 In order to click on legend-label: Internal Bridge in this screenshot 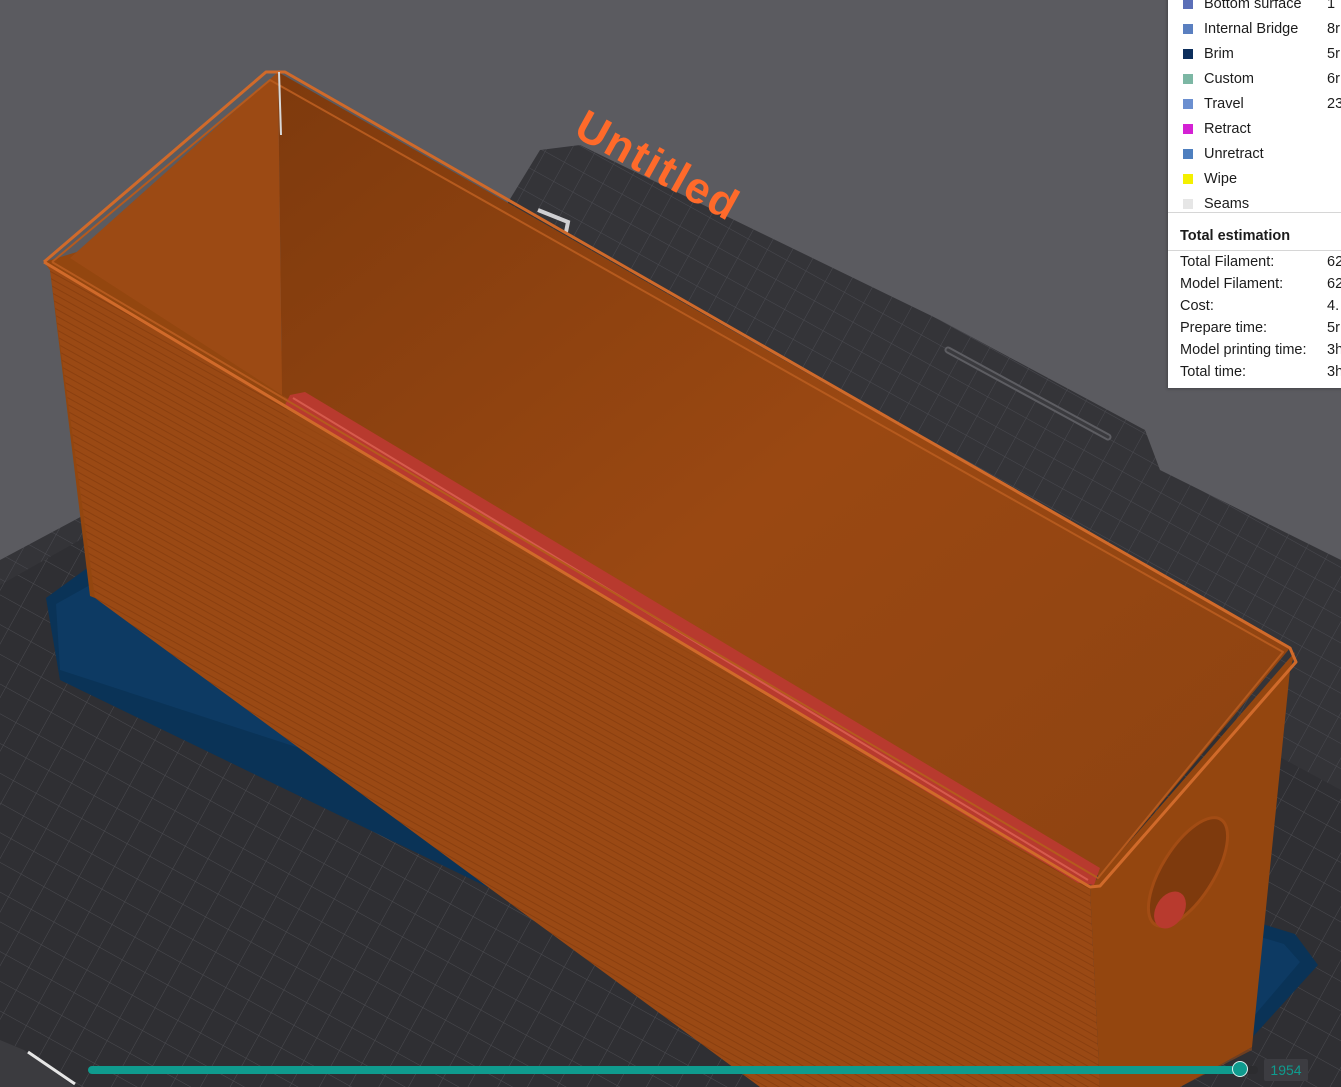, I will do `click(1251, 29)`.